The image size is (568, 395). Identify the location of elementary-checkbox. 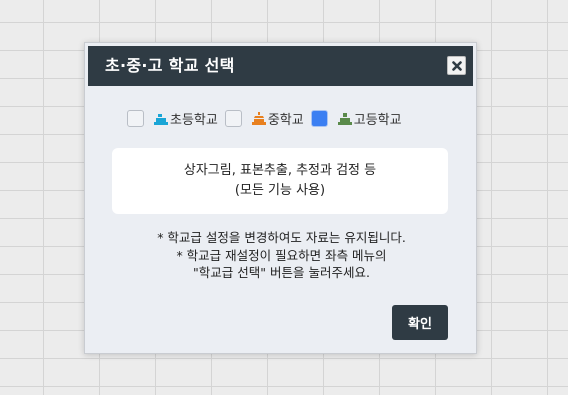
(135, 118).